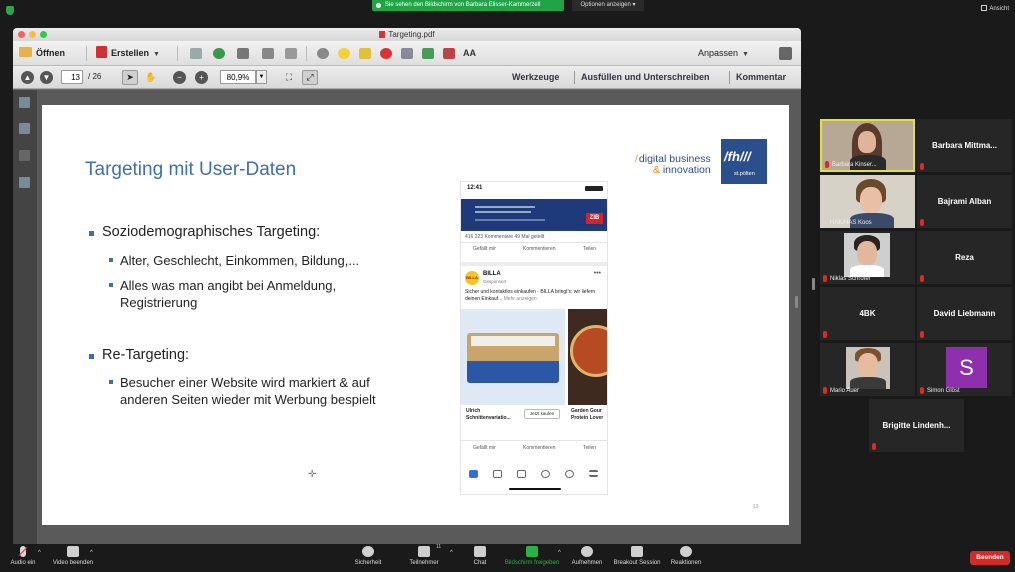 Image resolution: width=1015 pixels, height=572 pixels. I want to click on edit-icon, so click(268, 53).